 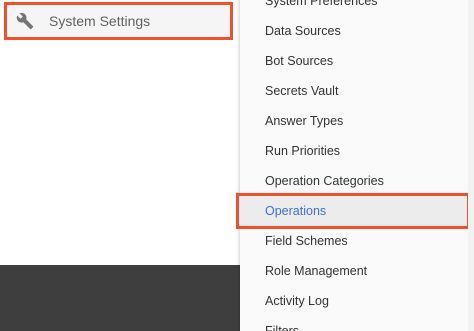 What do you see at coordinates (357, 61) in the screenshot?
I see `menu-item-bot-sources: Bot Sources` at bounding box center [357, 61].